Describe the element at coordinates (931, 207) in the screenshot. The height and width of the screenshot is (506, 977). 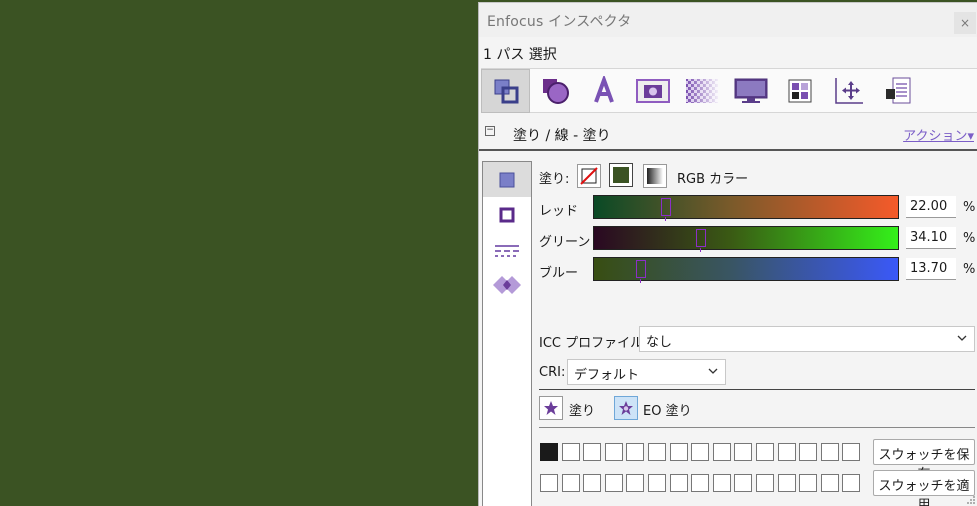
I see `red-value-field: 22.00` at that location.